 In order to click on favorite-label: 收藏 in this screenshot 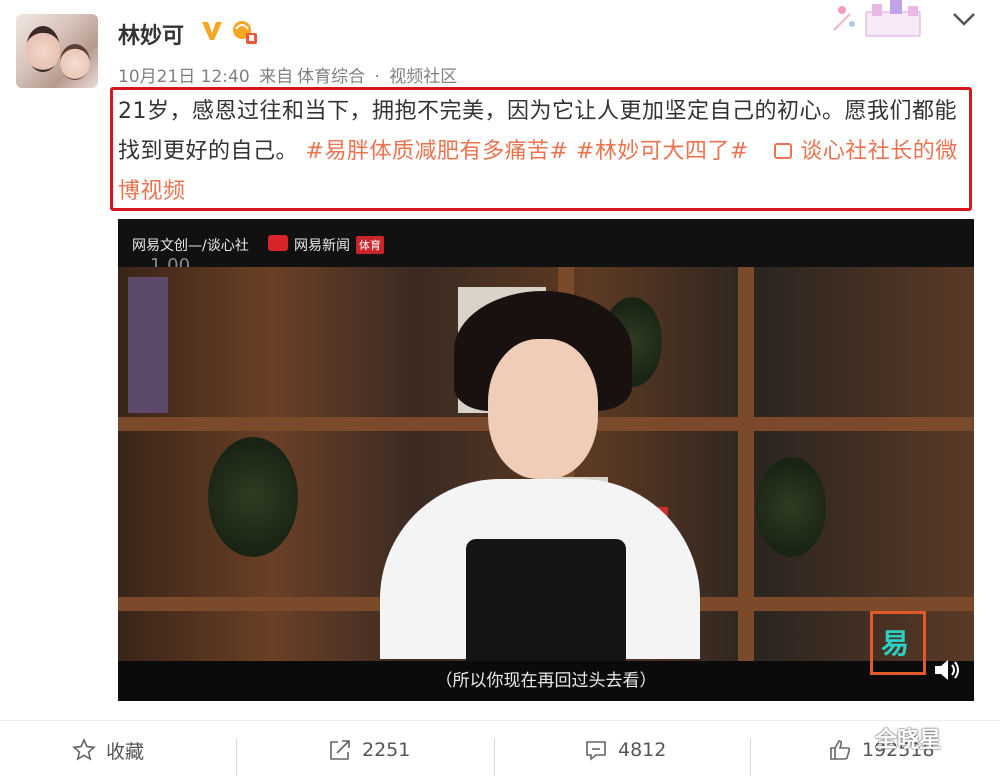, I will do `click(125, 751)`.